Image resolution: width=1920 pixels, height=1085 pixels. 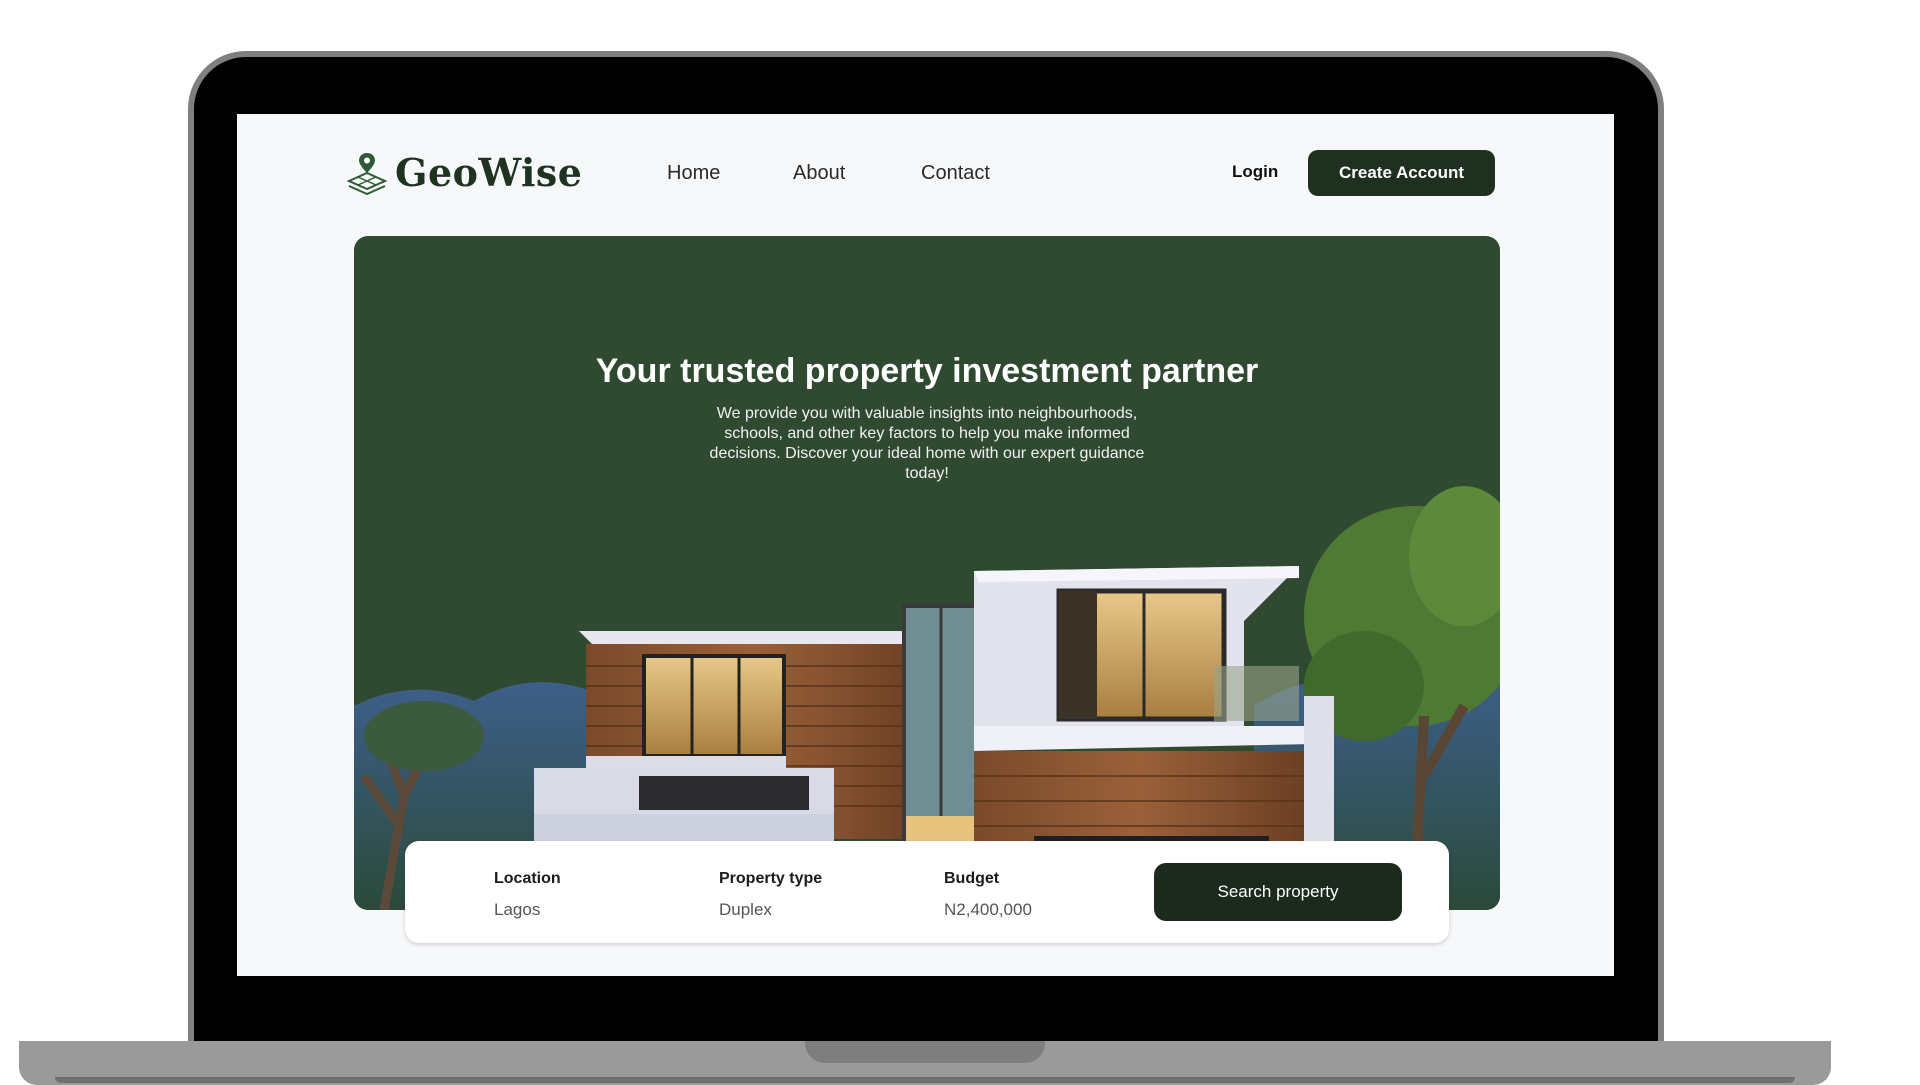 I want to click on create-account-button: Create Account, so click(x=1401, y=173).